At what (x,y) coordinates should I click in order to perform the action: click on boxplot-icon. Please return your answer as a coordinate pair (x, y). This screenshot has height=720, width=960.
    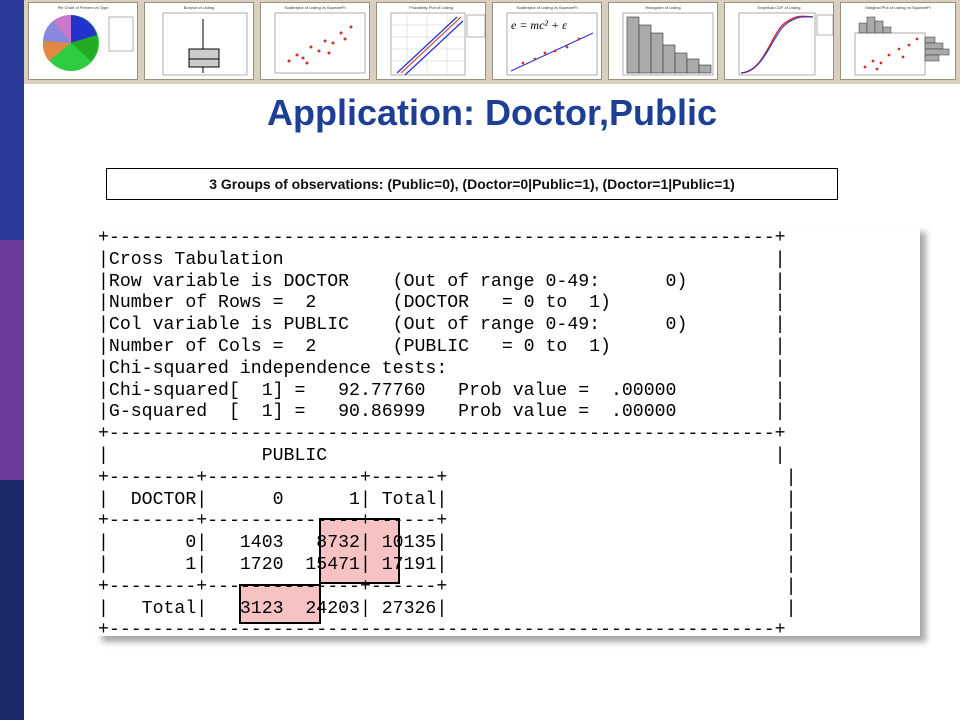
    Looking at the image, I should click on (205, 44).